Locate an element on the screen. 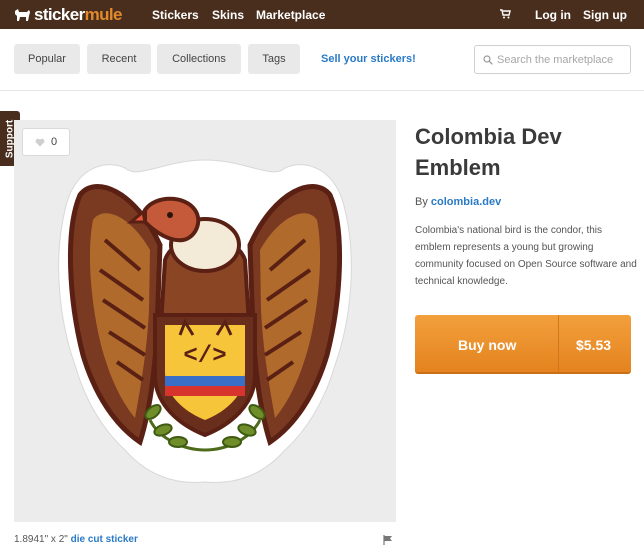 This screenshot has width=644, height=560. nav-marketplace: Marketplace is located at coordinates (290, 15).